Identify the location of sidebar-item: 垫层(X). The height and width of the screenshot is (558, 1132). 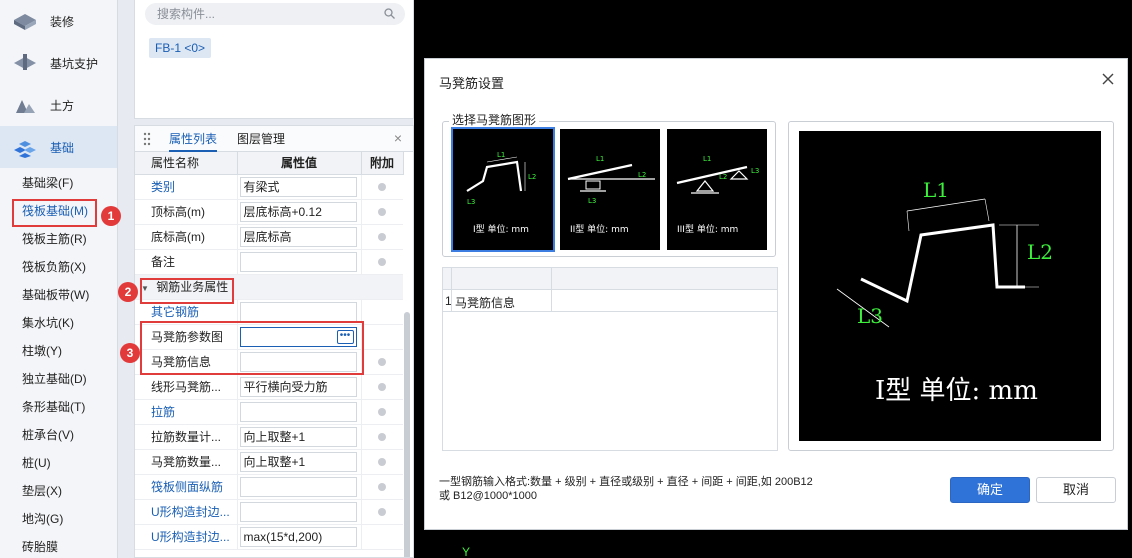
(58, 490).